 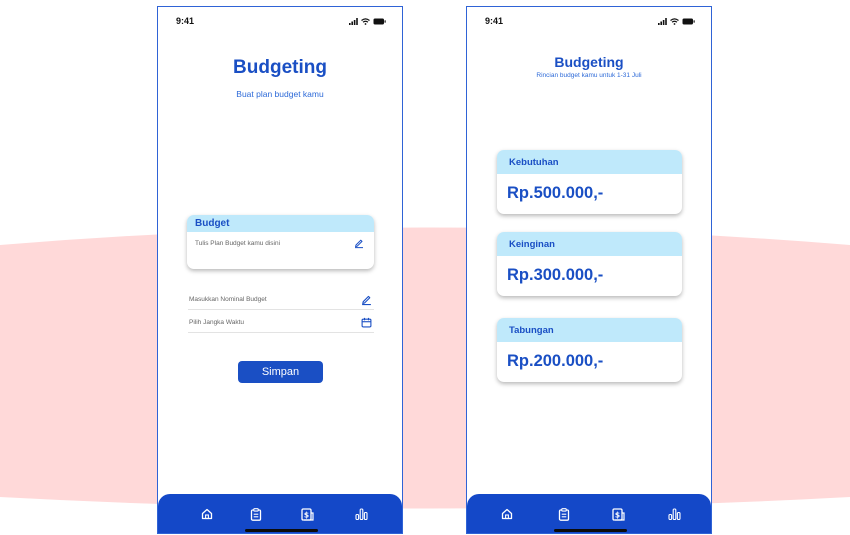 What do you see at coordinates (238, 243) in the screenshot?
I see `budget-plan-placeholder: Tulis Plan Budget kamu disini` at bounding box center [238, 243].